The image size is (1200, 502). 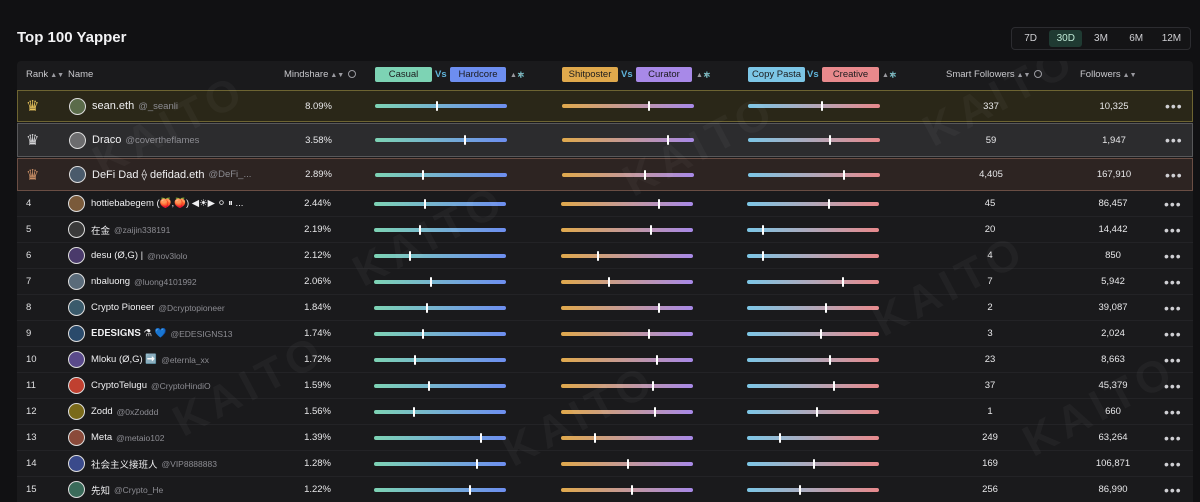 What do you see at coordinates (123, 106) in the screenshot?
I see `user-cell: sean.eth @_seanli` at bounding box center [123, 106].